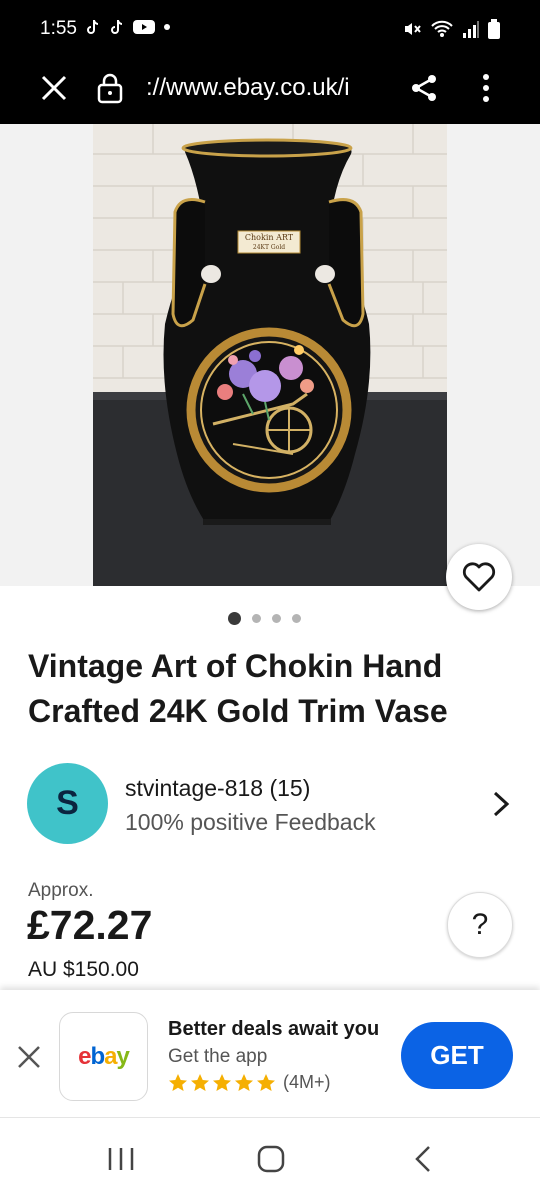 The width and height of the screenshot is (540, 1200). What do you see at coordinates (269, 237) in the screenshot?
I see `vase-label-line1: Chokin ART` at bounding box center [269, 237].